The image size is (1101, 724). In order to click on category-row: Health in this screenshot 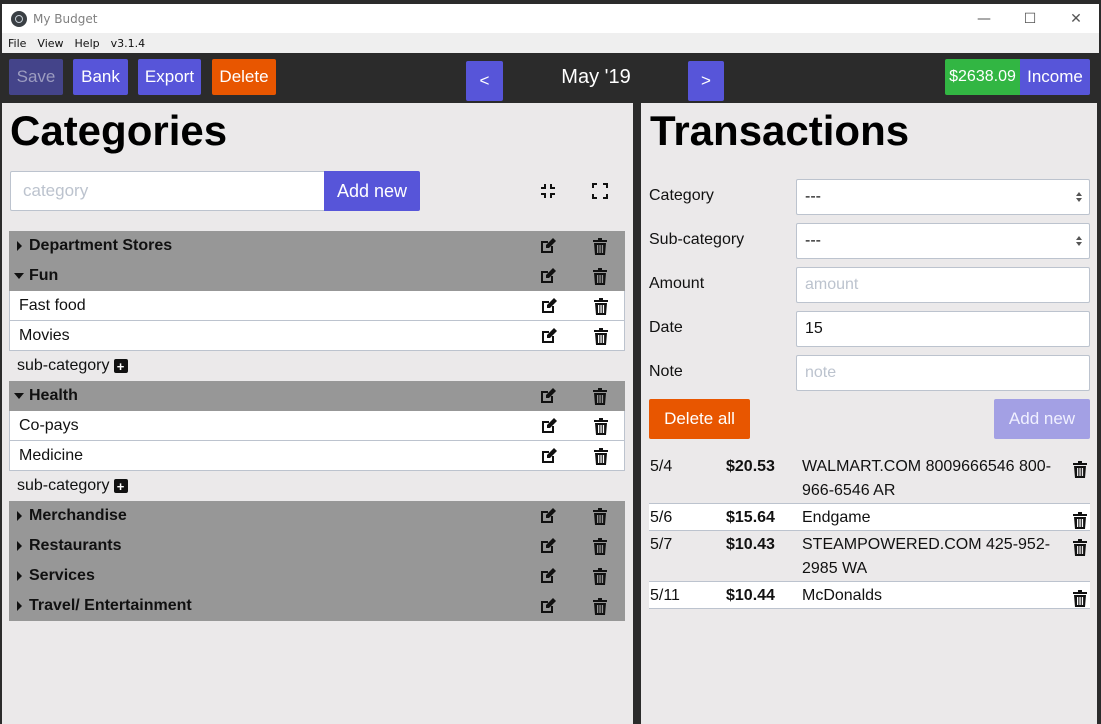, I will do `click(317, 396)`.